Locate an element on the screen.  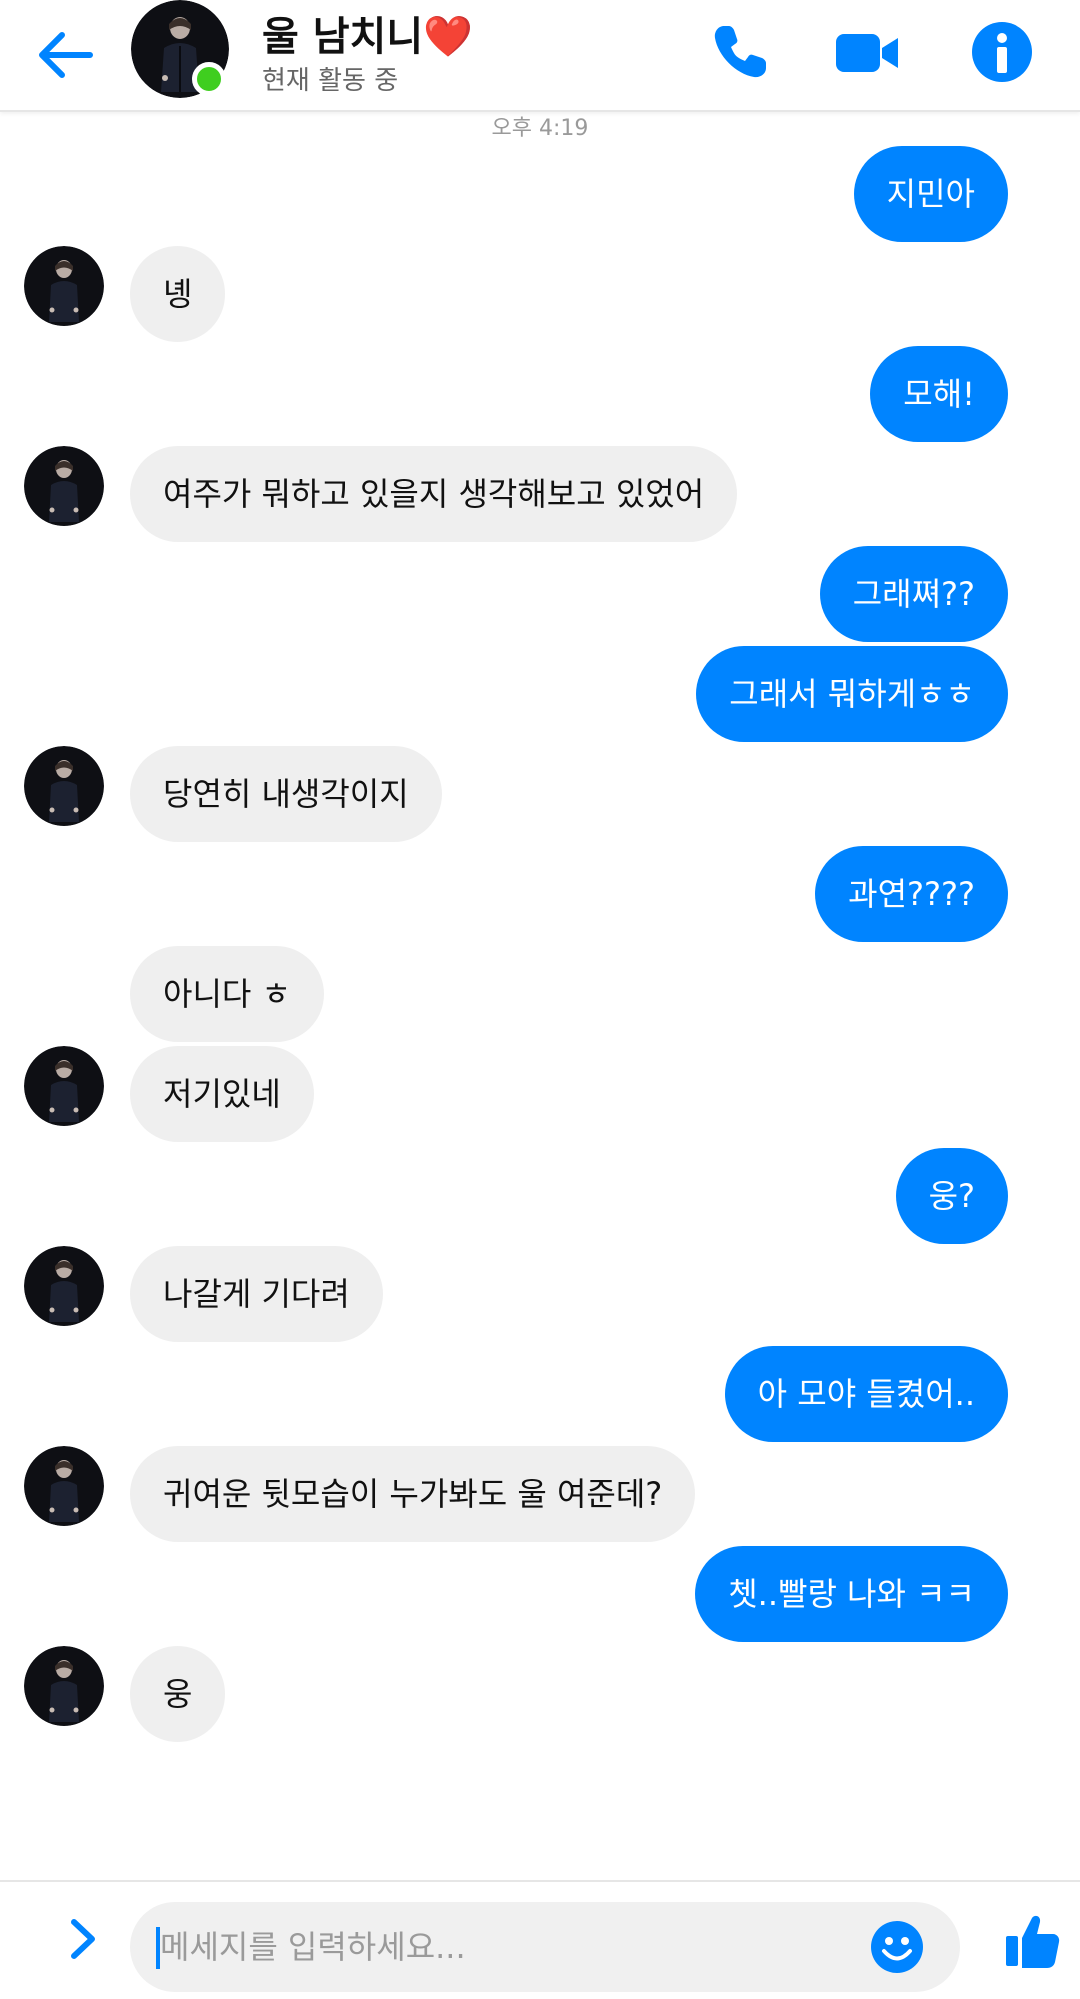
contact-name: 울 남치니❤️ is located at coordinates (367, 33).